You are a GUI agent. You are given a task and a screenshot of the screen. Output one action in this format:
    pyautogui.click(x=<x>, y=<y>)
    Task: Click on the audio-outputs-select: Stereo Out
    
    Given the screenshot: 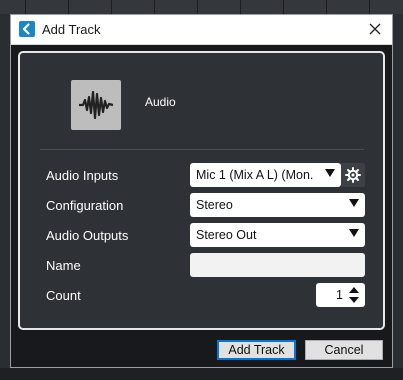 What is the action you would take?
    pyautogui.click(x=277, y=235)
    